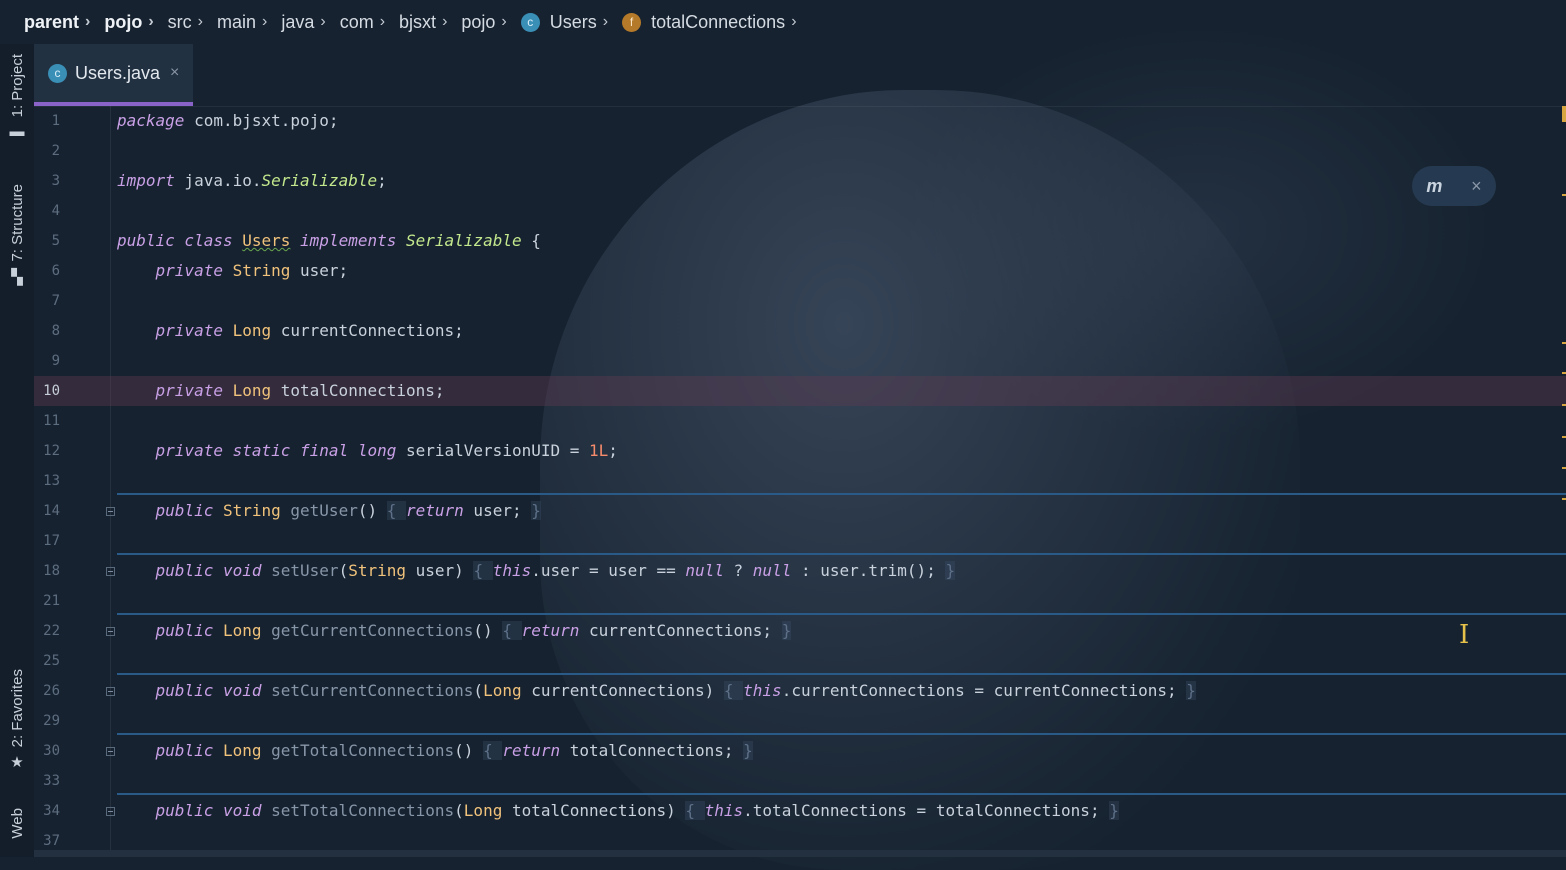  Describe the element at coordinates (57, 22) in the screenshot. I see `breadcrumb-item: parent ›` at that location.